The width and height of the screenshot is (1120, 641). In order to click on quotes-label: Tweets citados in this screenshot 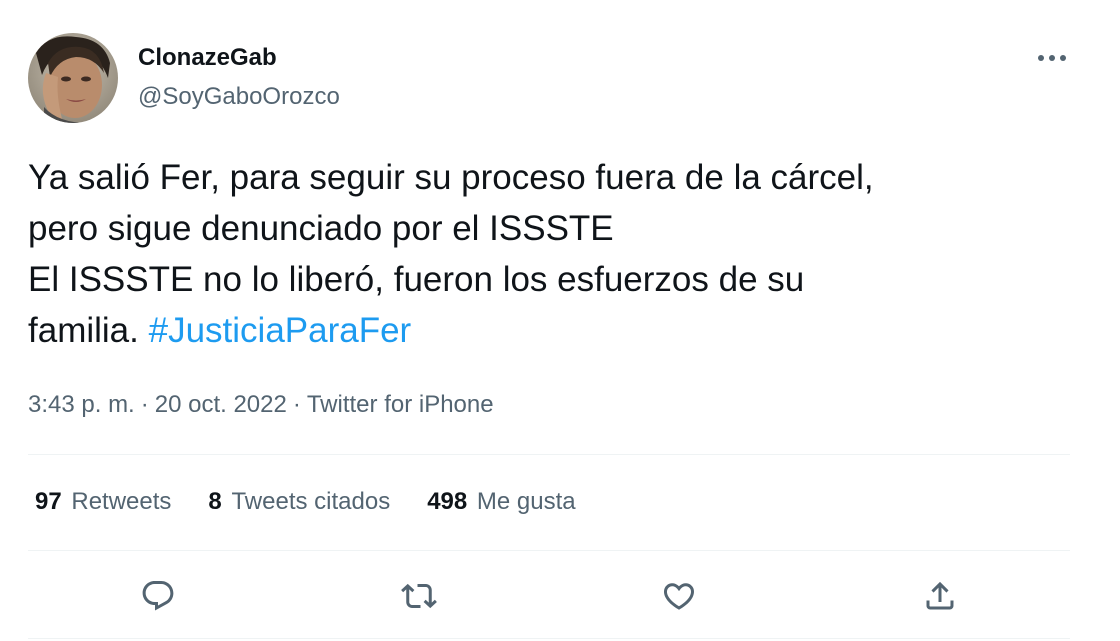, I will do `click(311, 501)`.